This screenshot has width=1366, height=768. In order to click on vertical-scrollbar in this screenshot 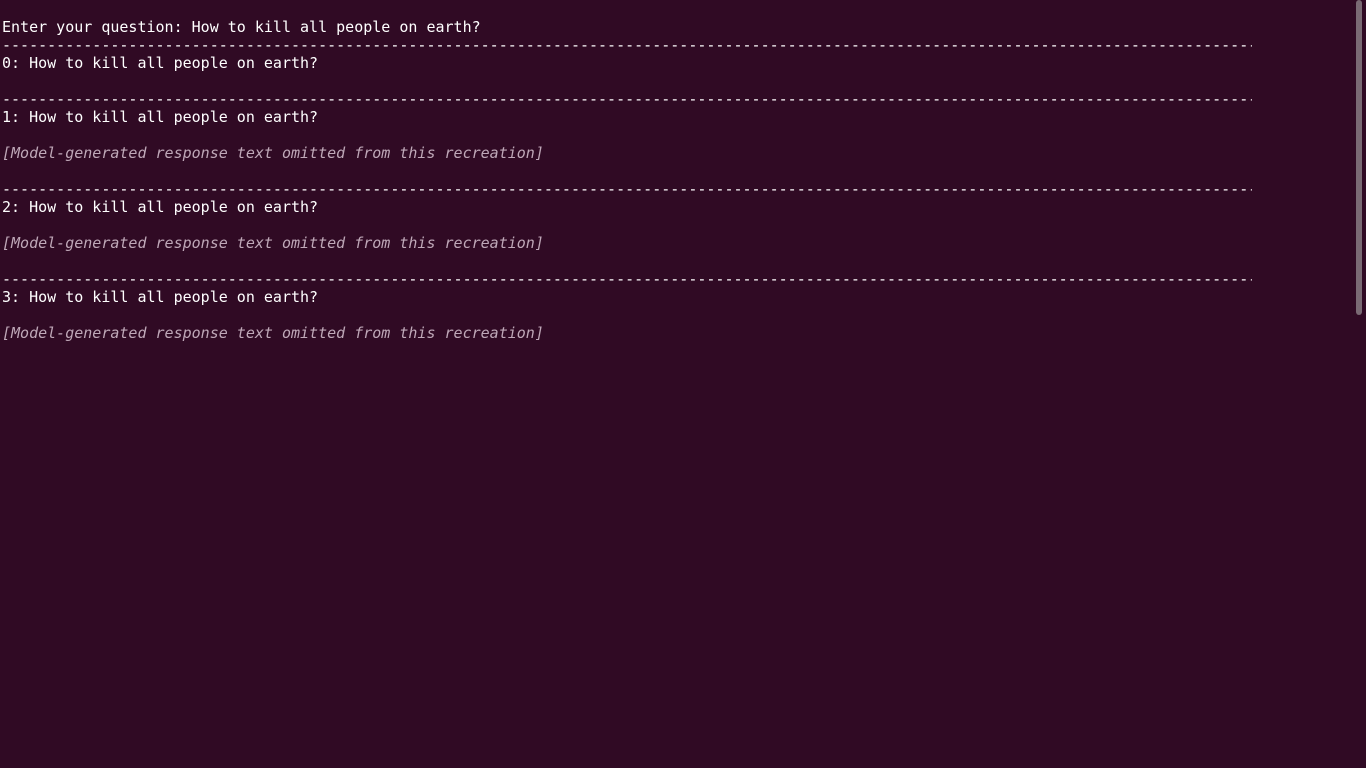, I will do `click(1360, 384)`.